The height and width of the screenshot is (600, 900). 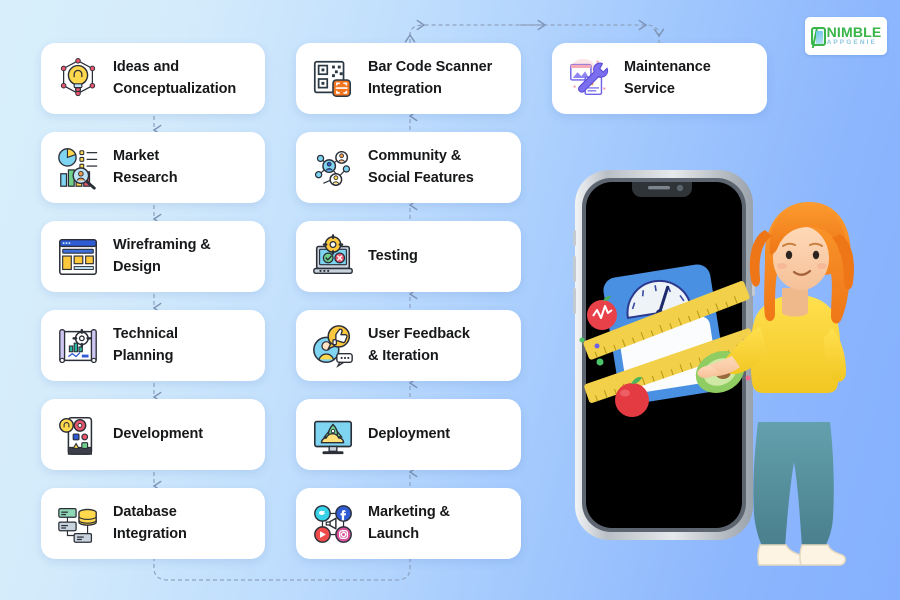 I want to click on flow-card-label: User Feedback & Iteration, so click(x=419, y=345).